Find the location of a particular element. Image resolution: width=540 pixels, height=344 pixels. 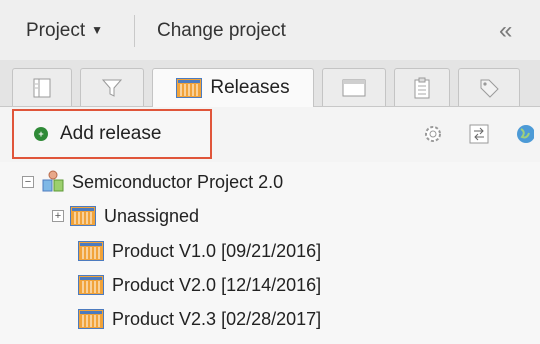

add-release-label: Add release is located at coordinates (111, 133).